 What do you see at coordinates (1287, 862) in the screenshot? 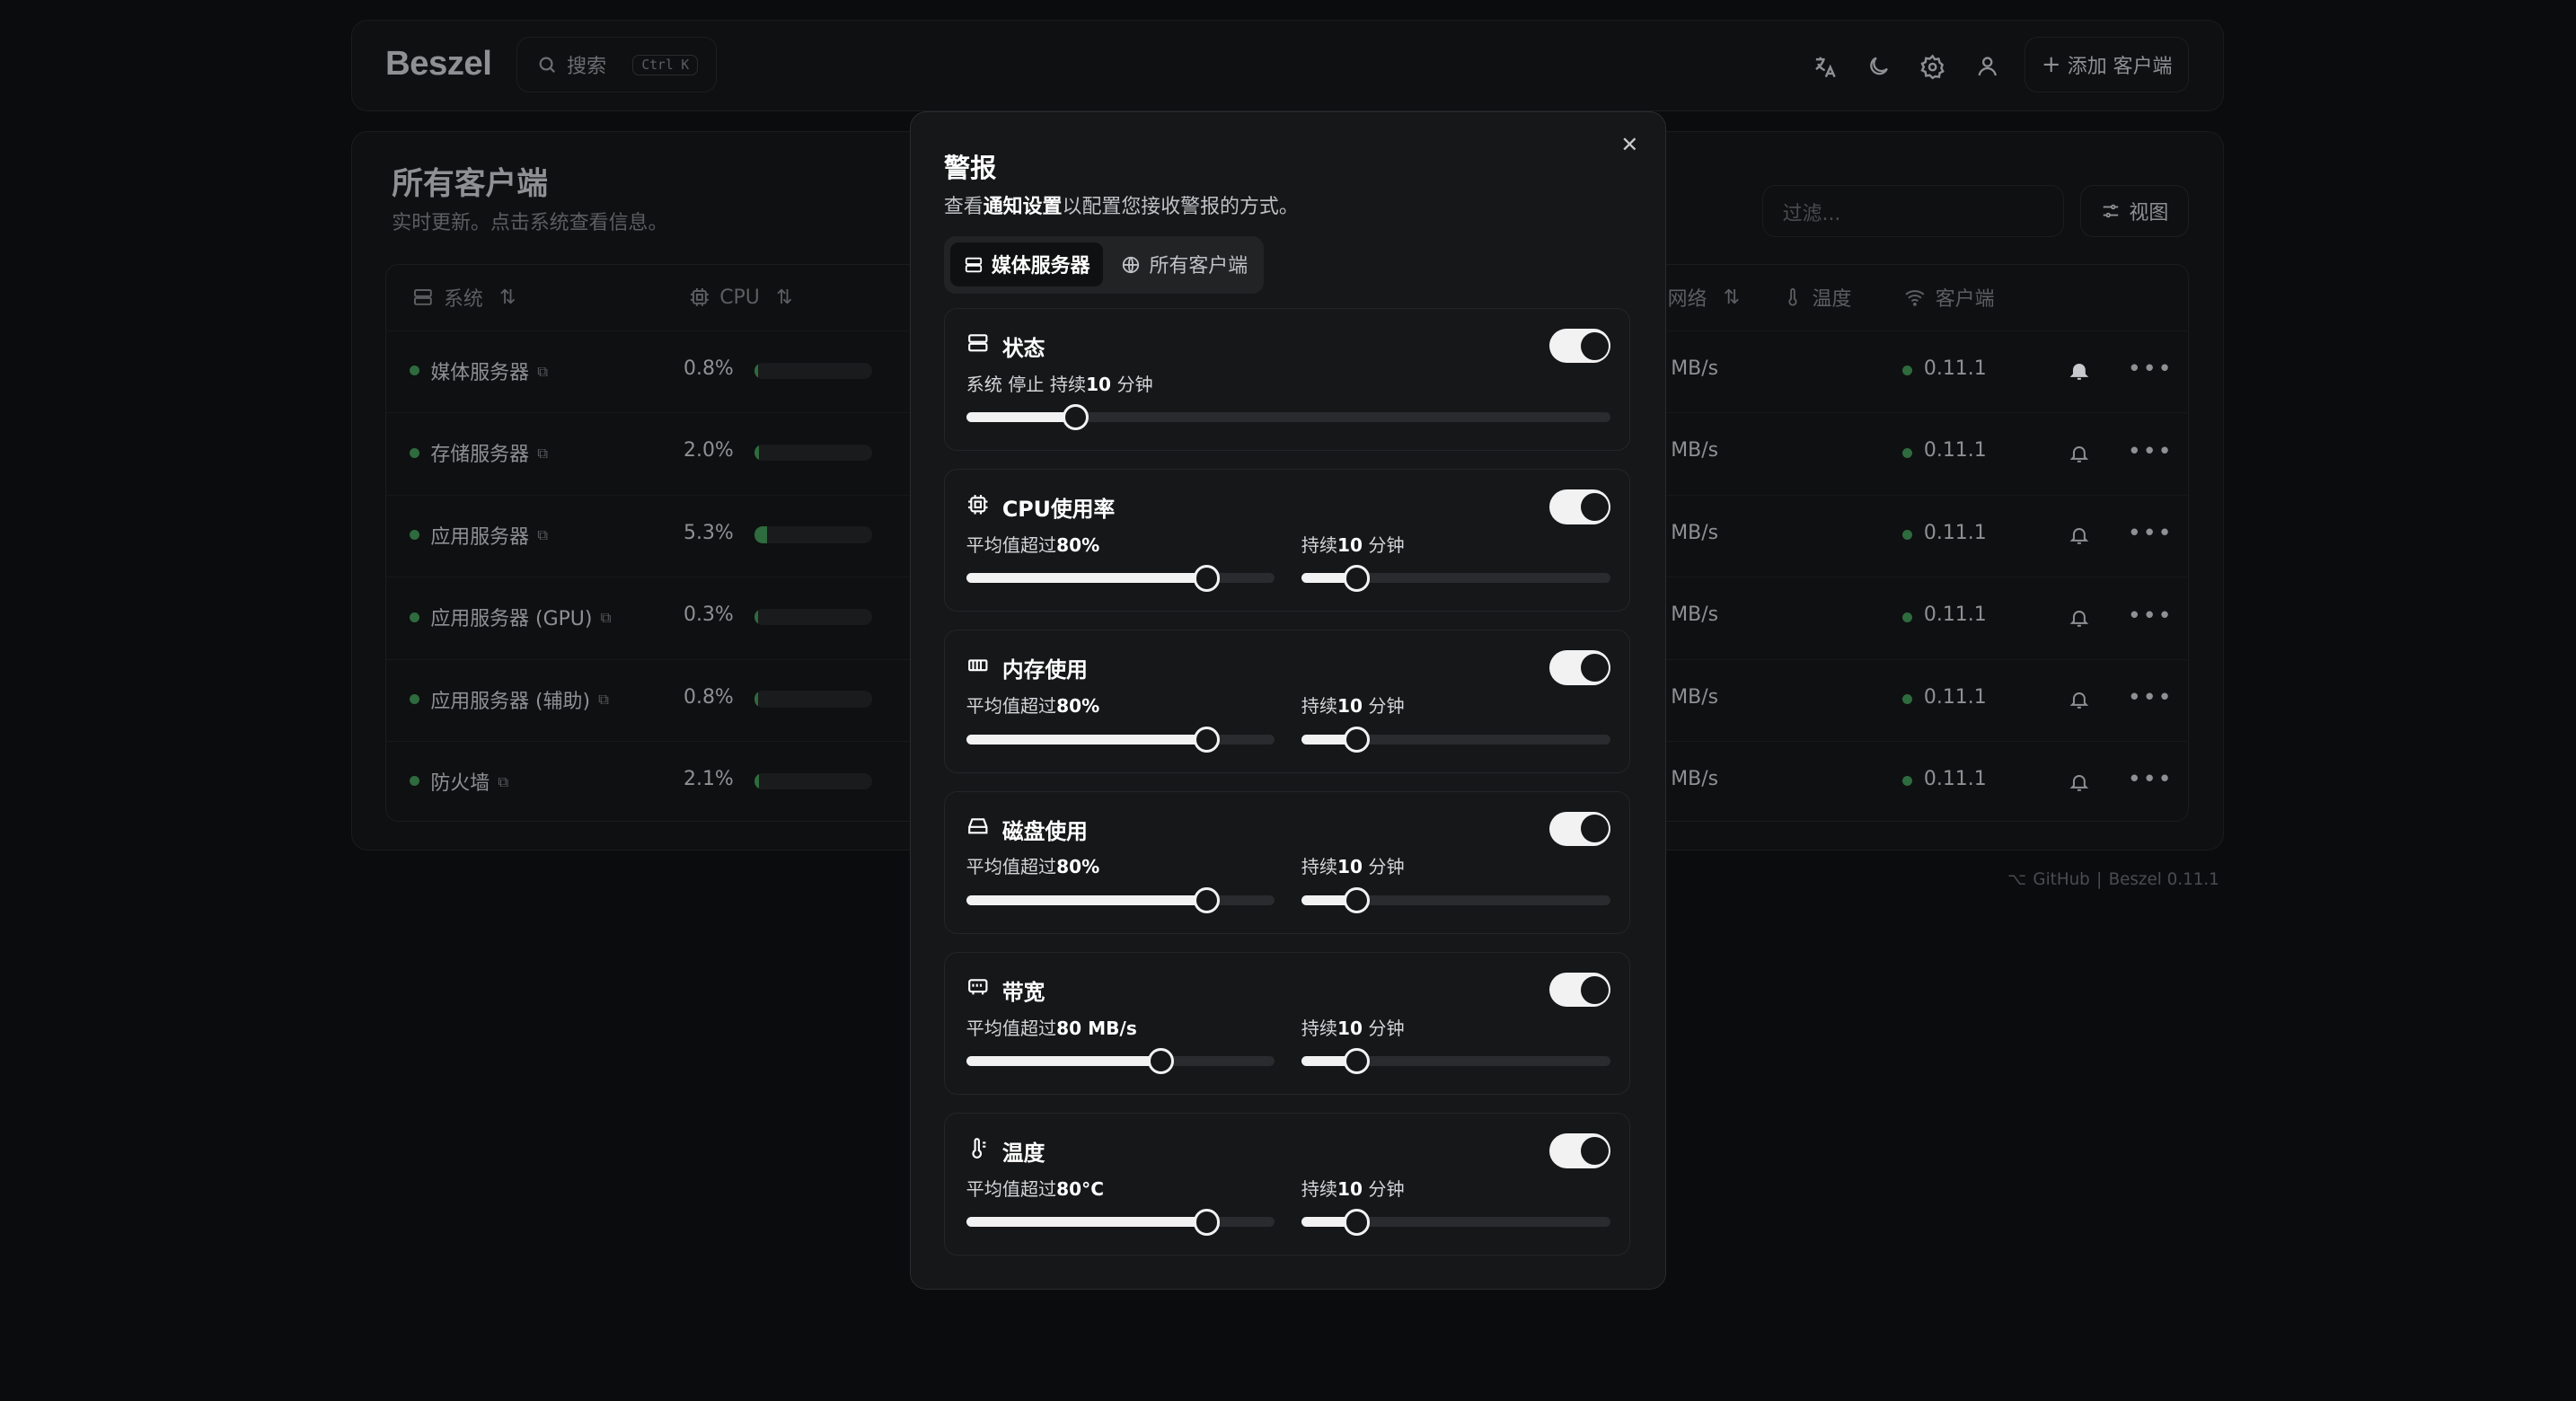
I see `alert-card-disk-usage: 磁盘使用 平均值超过80% 持续10 分钟` at bounding box center [1287, 862].